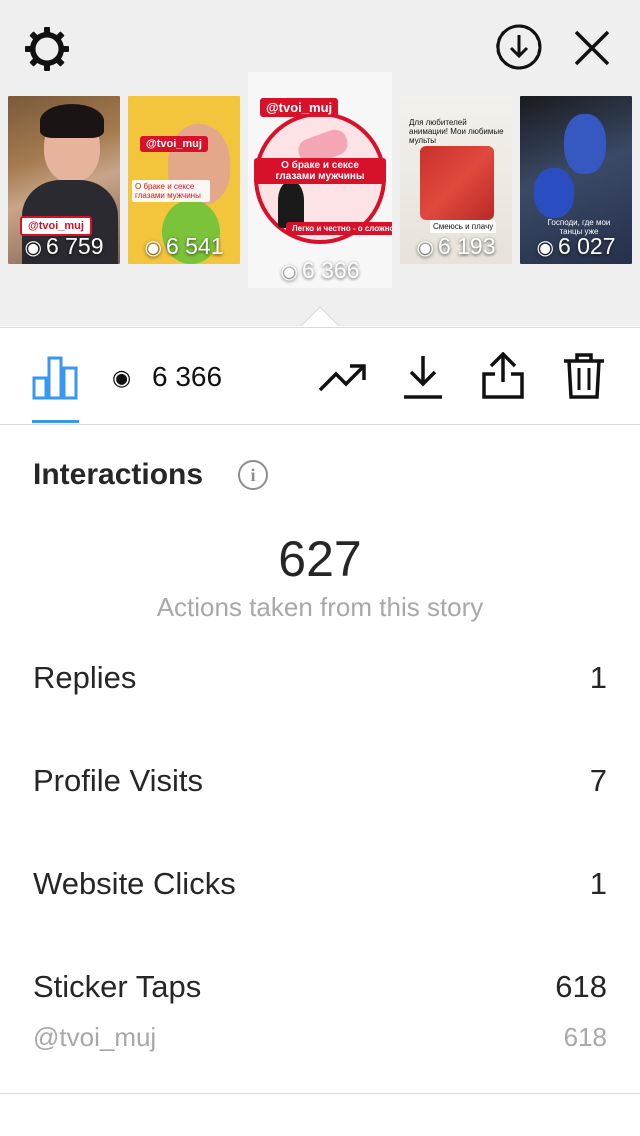 The width and height of the screenshot is (640, 1136). What do you see at coordinates (74, 246) in the screenshot?
I see `views-value: 6 759` at bounding box center [74, 246].